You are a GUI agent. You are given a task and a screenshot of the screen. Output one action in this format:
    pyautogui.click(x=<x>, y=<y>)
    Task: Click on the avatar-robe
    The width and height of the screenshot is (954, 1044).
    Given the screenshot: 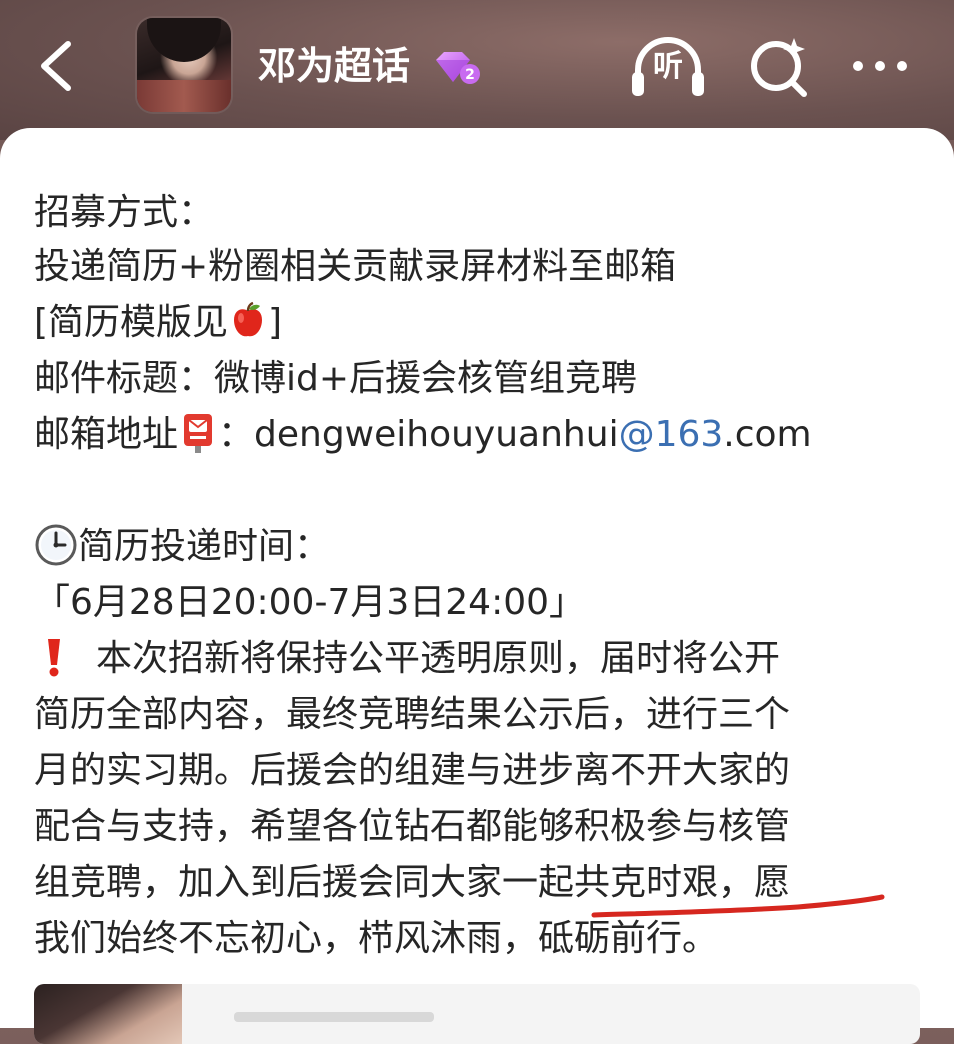 What is the action you would take?
    pyautogui.click(x=184, y=96)
    